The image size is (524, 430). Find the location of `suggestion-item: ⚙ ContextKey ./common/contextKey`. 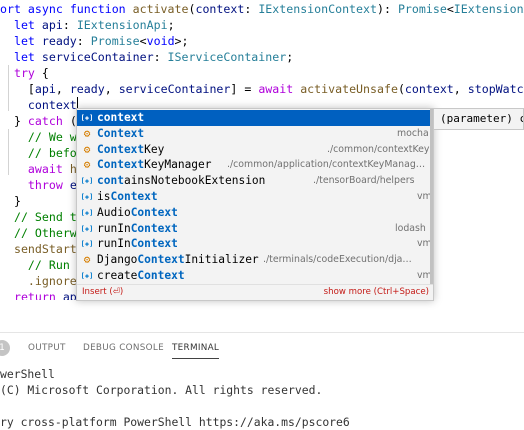

suggestion-item: ⚙ ContextKey ./common/contextKey is located at coordinates (255, 150).